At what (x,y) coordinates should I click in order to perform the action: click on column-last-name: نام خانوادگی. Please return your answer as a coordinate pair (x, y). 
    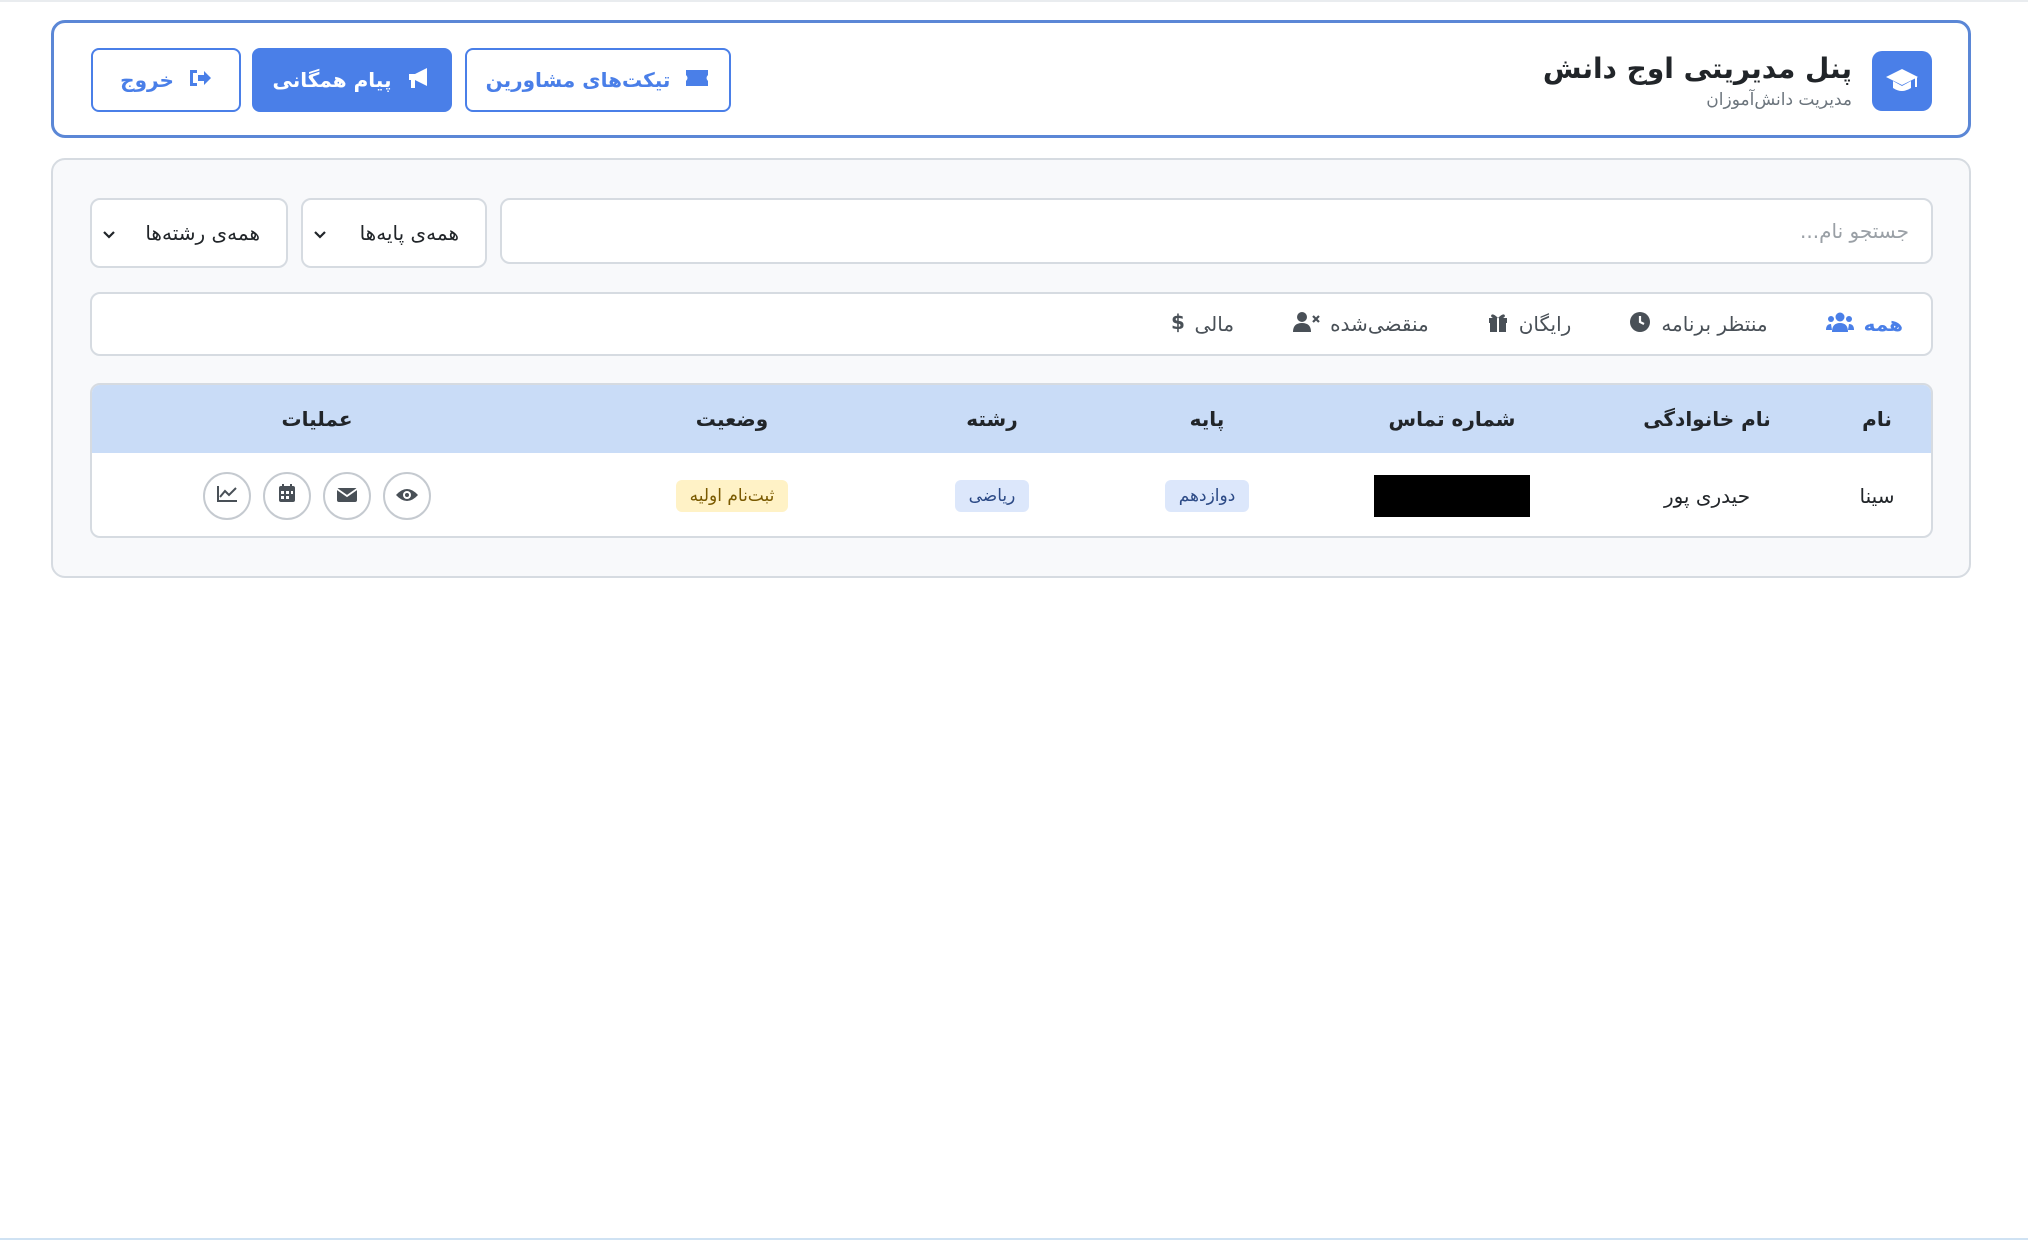
    Looking at the image, I should click on (1707, 419).